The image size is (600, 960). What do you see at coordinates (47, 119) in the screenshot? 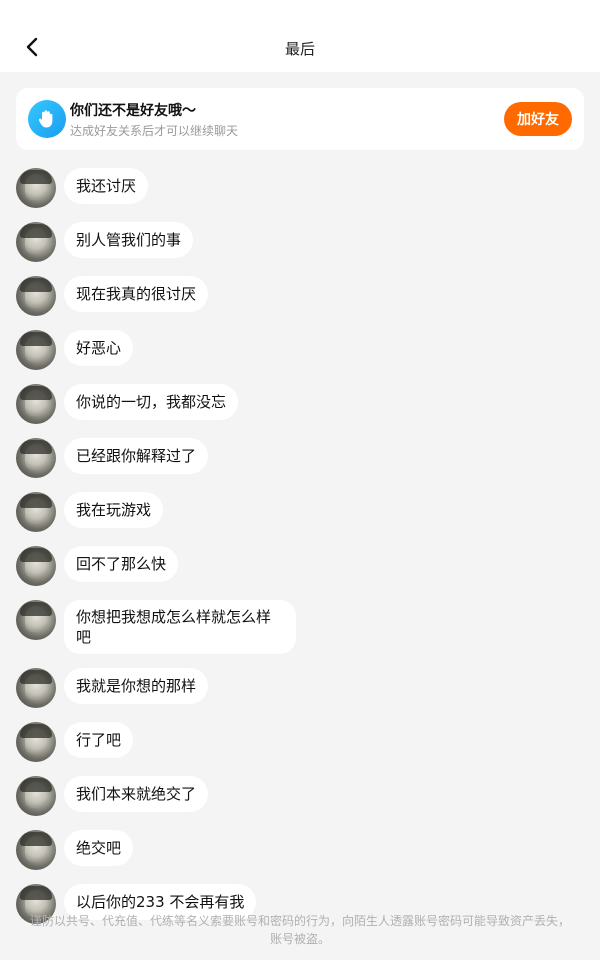
I see `hand-wave-icon` at bounding box center [47, 119].